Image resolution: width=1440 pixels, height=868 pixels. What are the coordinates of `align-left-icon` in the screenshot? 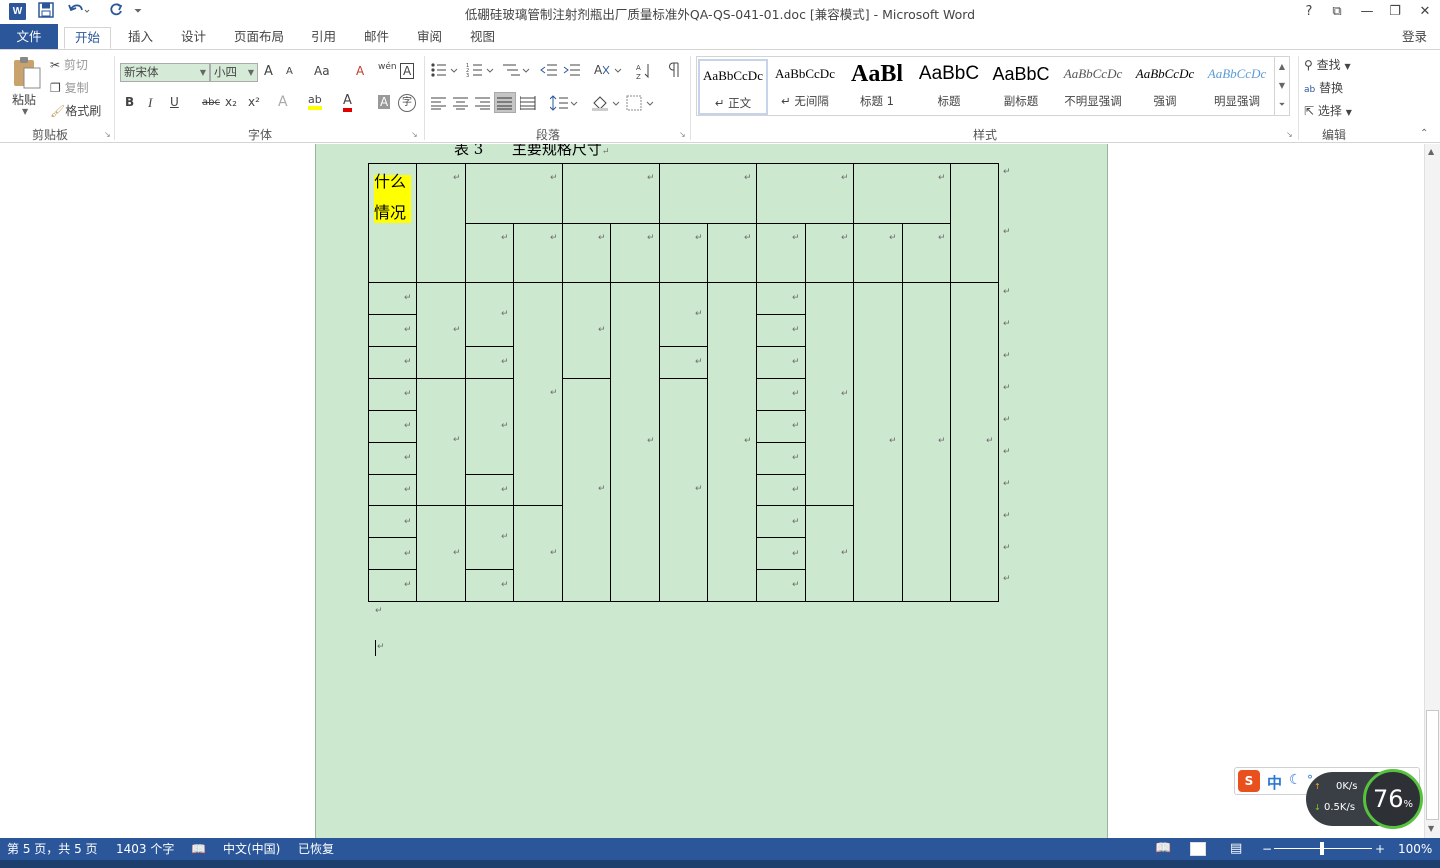 It's located at (439, 104).